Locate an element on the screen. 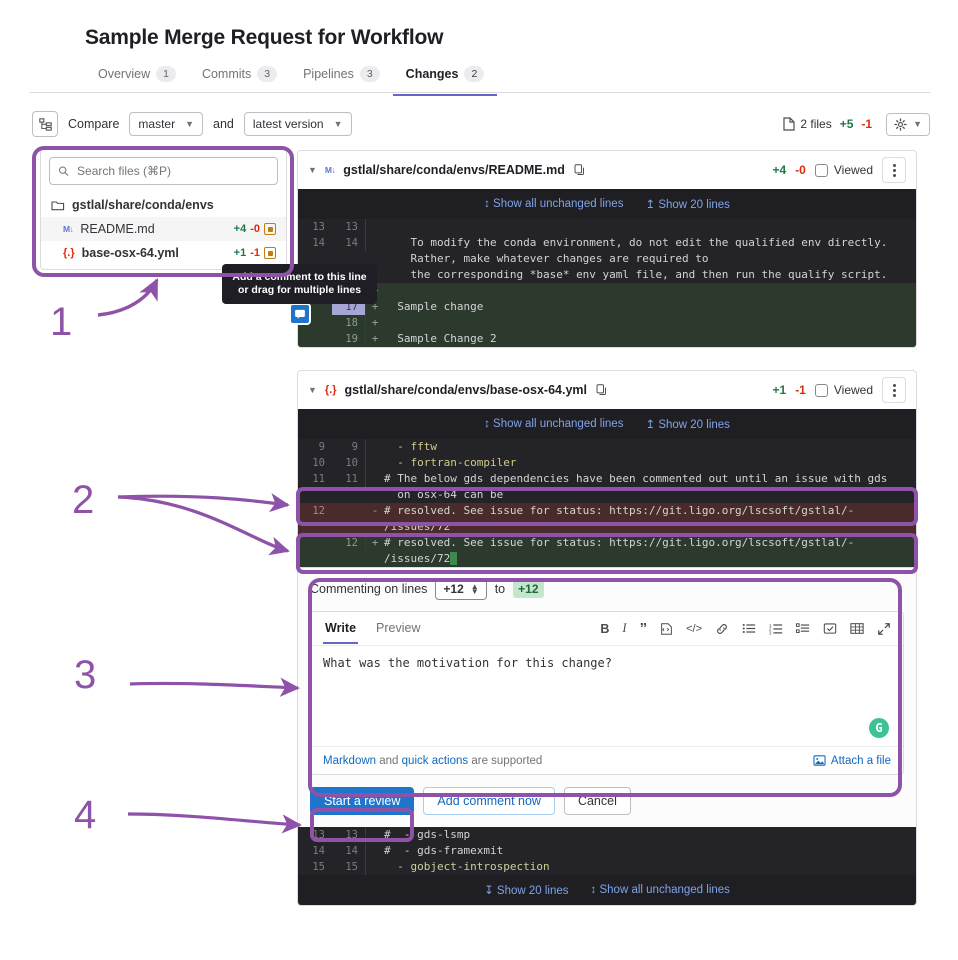  diff-file-path: gstlal/share/conda/envs/README.md is located at coordinates (454, 170).